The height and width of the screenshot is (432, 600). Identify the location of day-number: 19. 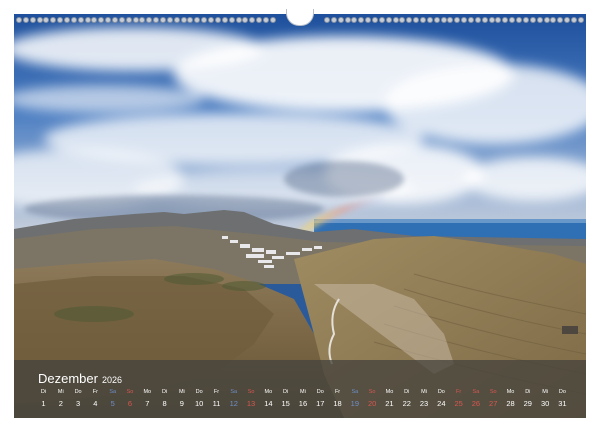
(355, 403).